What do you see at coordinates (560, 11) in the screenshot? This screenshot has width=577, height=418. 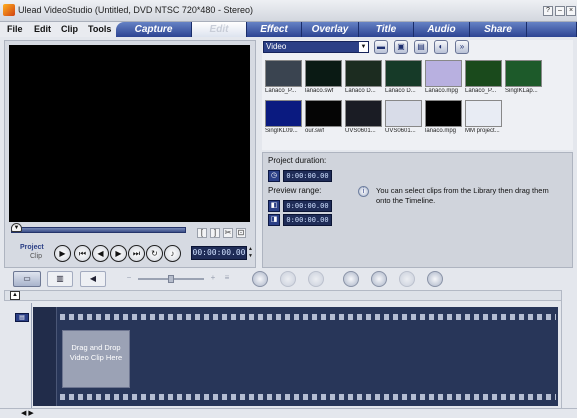 I see `minimize-button: –` at bounding box center [560, 11].